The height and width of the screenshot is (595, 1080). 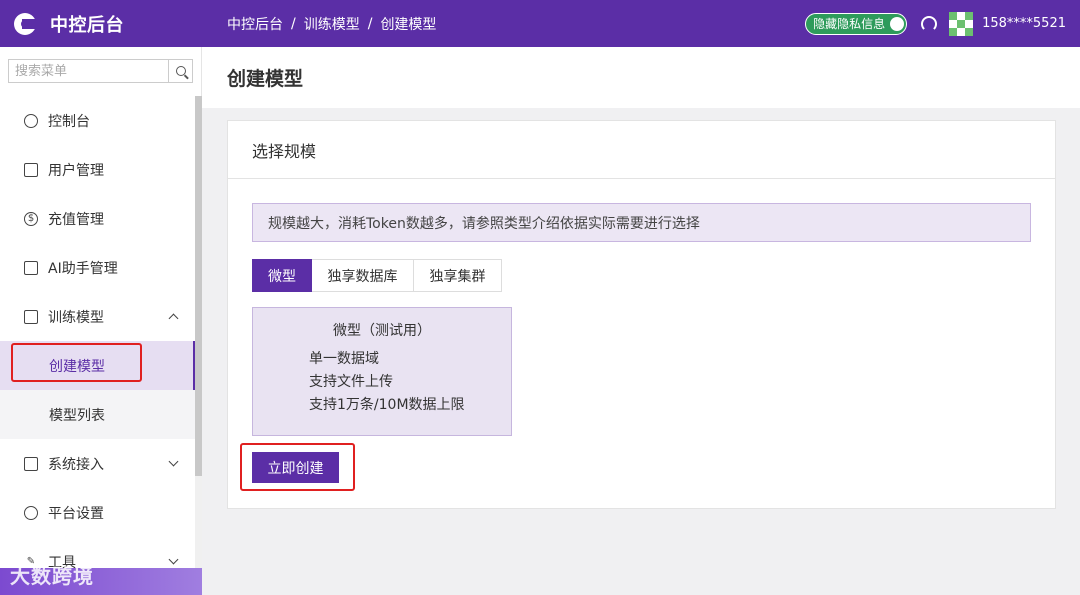 I want to click on toggle-knob, so click(x=897, y=23).